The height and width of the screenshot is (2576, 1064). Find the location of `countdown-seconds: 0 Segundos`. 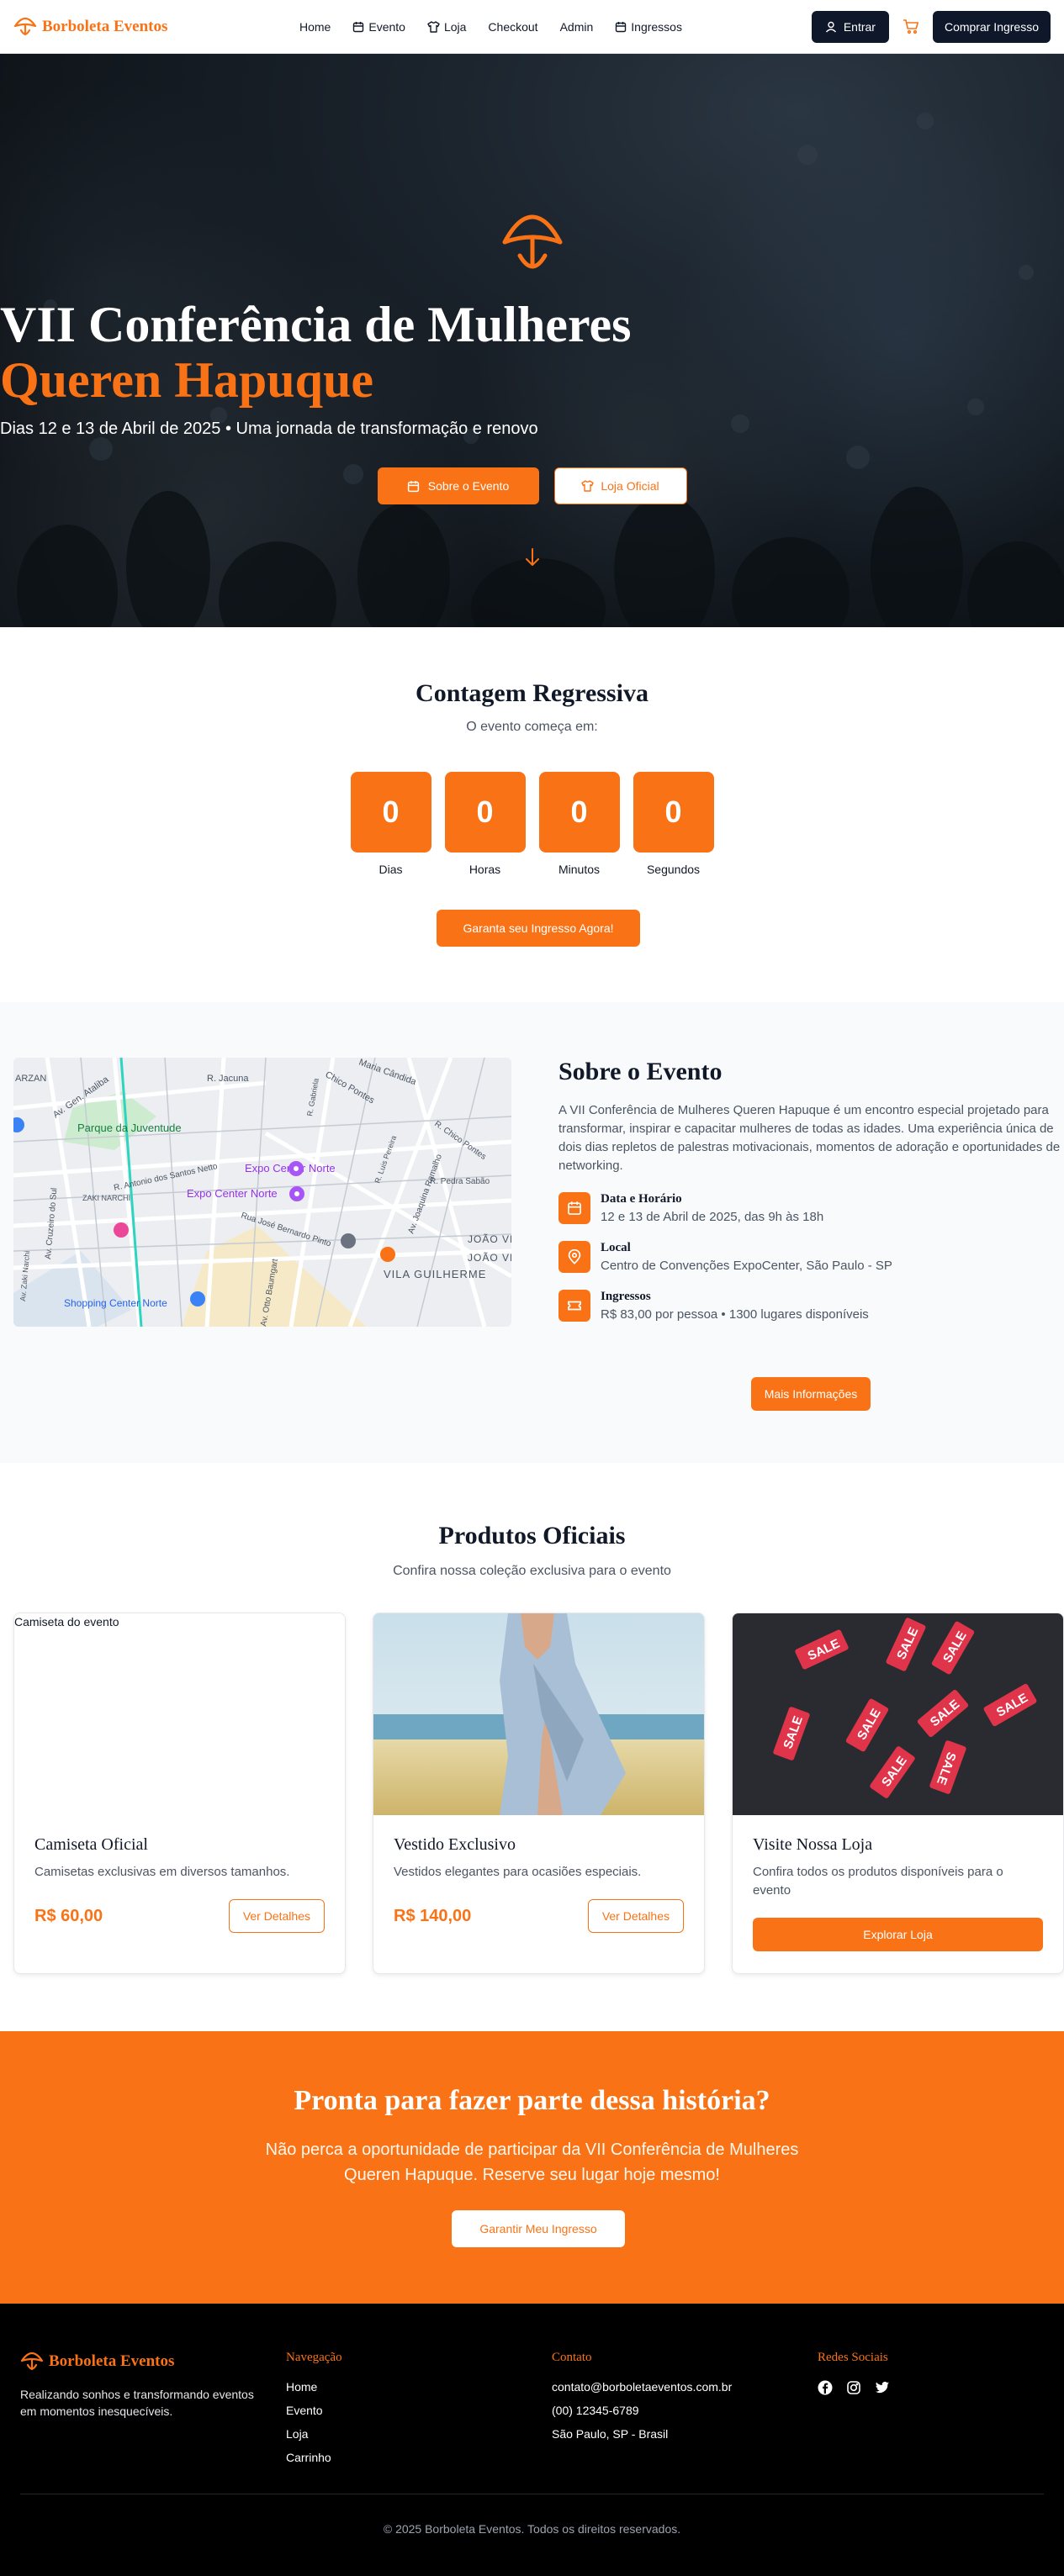

countdown-seconds: 0 Segundos is located at coordinates (673, 824).